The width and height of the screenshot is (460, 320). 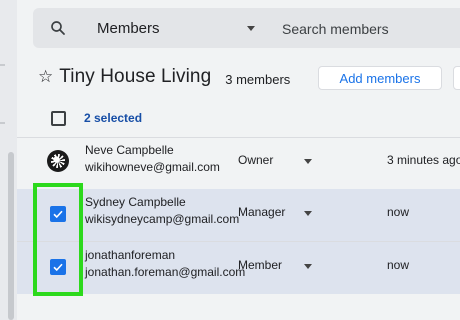 I want to click on group-header: ☆ Tiny House Living 3 members, so click(x=164, y=77).